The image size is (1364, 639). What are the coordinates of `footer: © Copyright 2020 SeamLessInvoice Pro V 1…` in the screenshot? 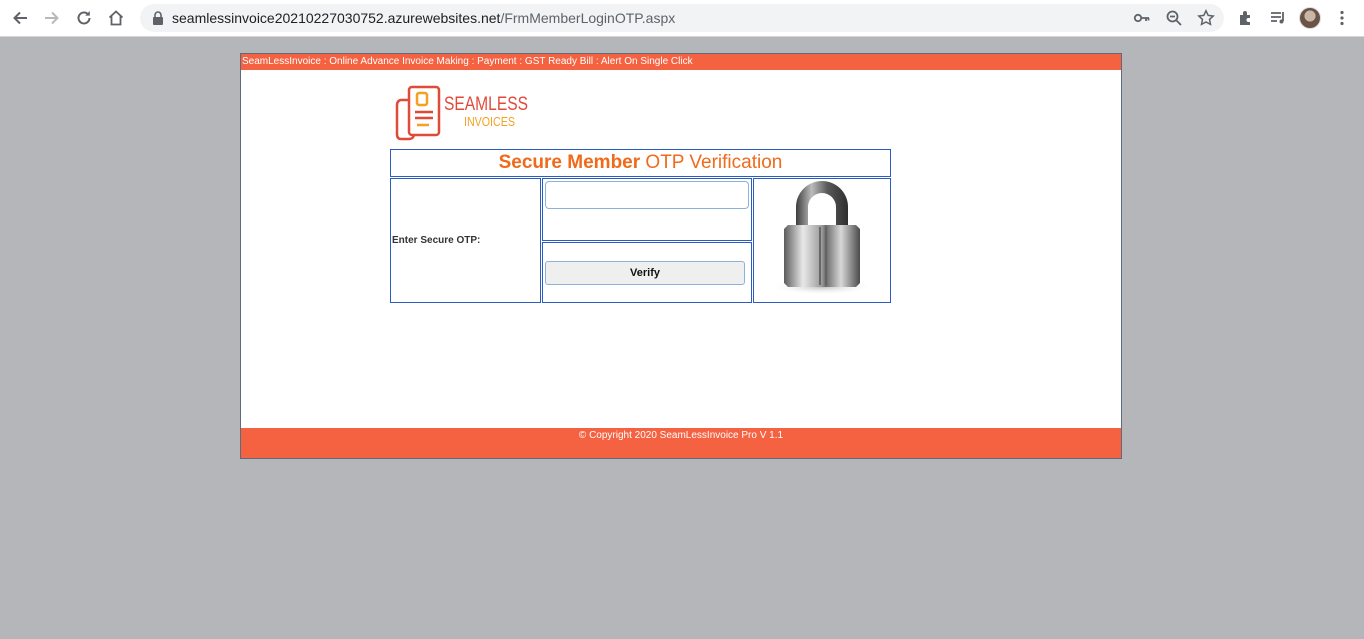 It's located at (681, 443).